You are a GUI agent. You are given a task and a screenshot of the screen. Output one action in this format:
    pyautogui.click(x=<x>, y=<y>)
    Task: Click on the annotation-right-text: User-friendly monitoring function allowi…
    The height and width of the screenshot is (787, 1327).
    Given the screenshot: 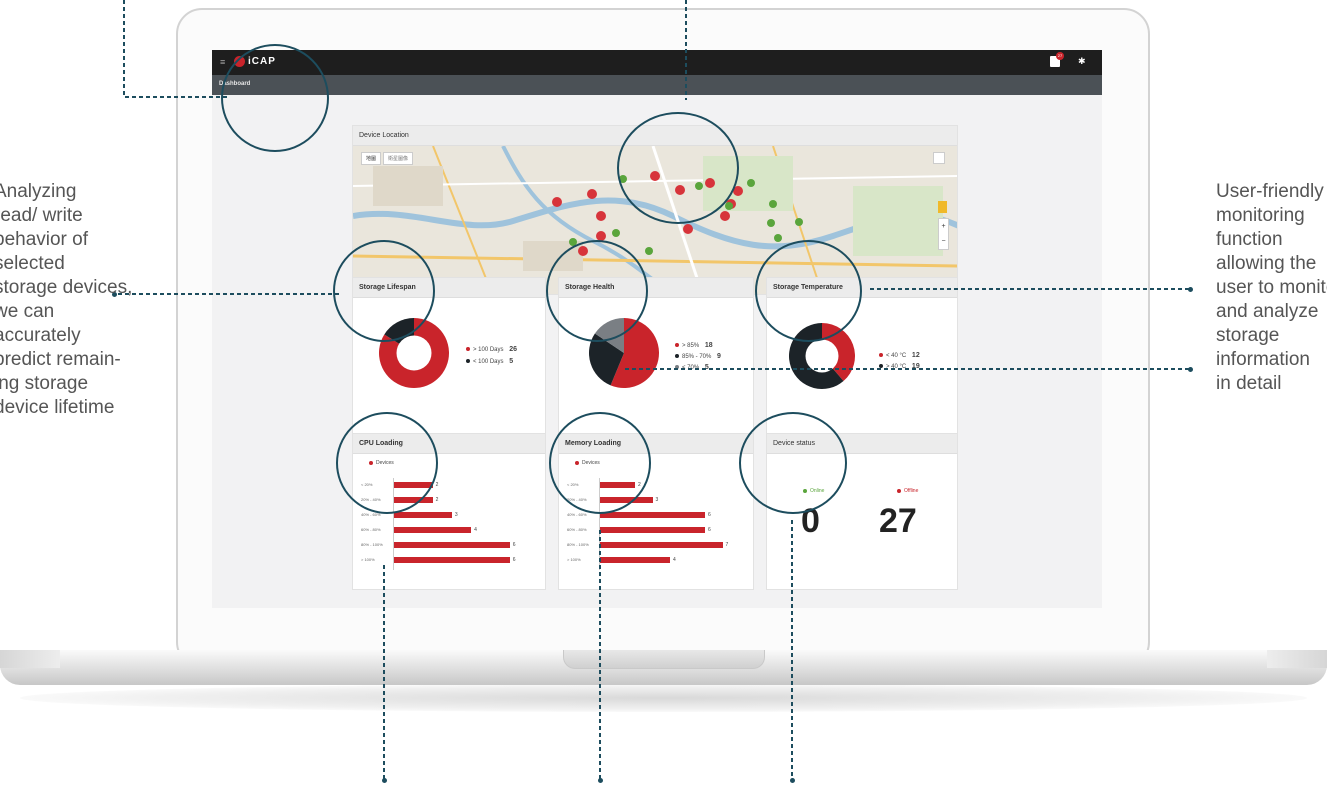 What is the action you would take?
    pyautogui.click(x=1271, y=287)
    